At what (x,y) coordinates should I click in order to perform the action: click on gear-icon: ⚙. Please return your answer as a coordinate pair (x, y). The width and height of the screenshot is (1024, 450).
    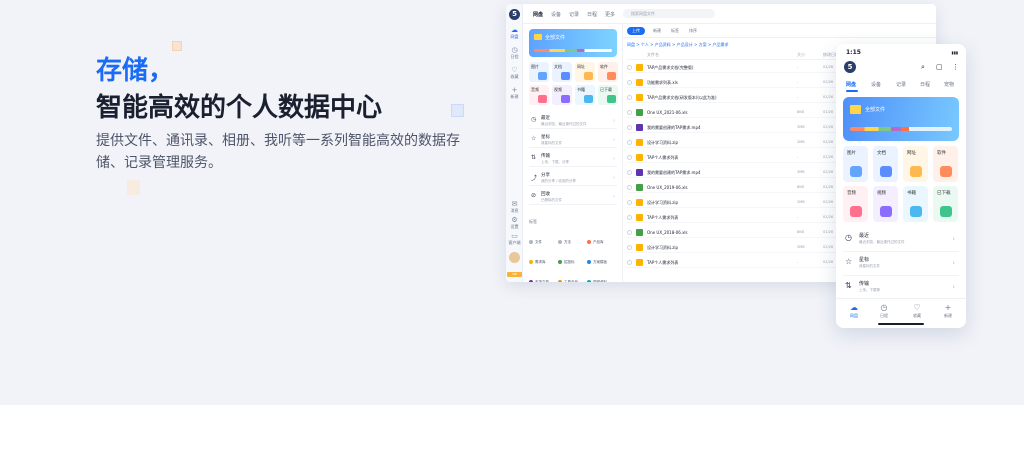
    Looking at the image, I should click on (514, 220).